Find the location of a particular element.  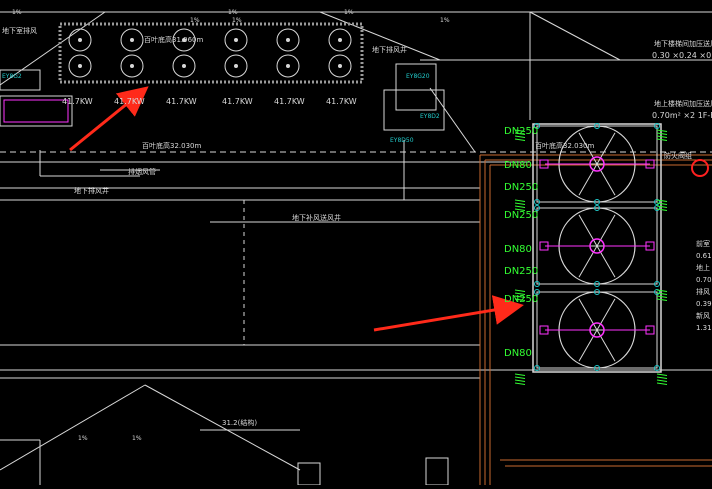

exhaust-note-label: 排烟风管 is located at coordinates (142, 171).